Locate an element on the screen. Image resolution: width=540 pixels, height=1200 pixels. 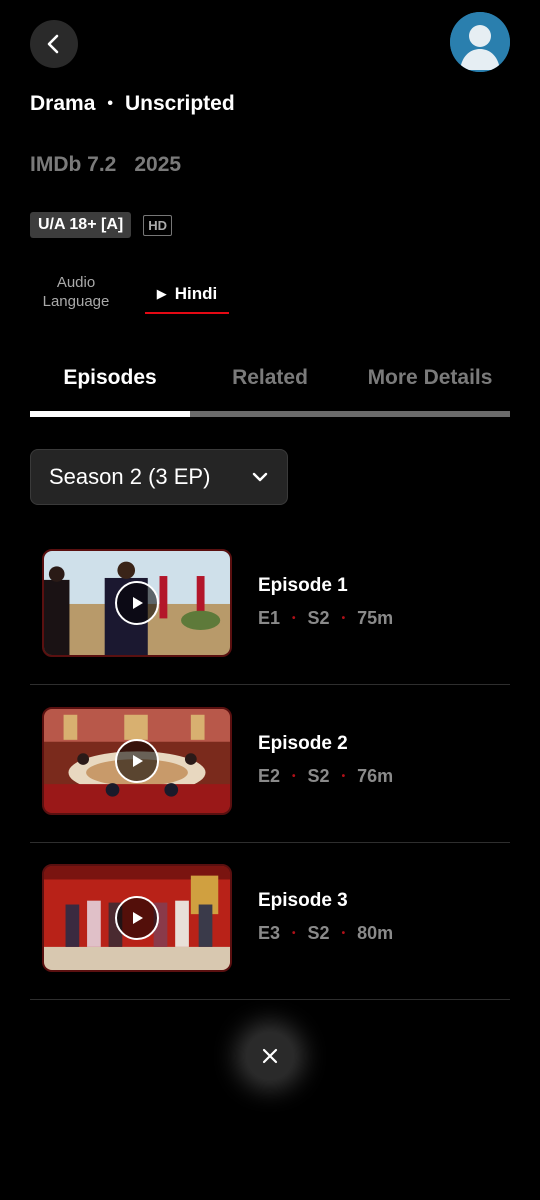
episode-number: E2 is located at coordinates (269, 776).